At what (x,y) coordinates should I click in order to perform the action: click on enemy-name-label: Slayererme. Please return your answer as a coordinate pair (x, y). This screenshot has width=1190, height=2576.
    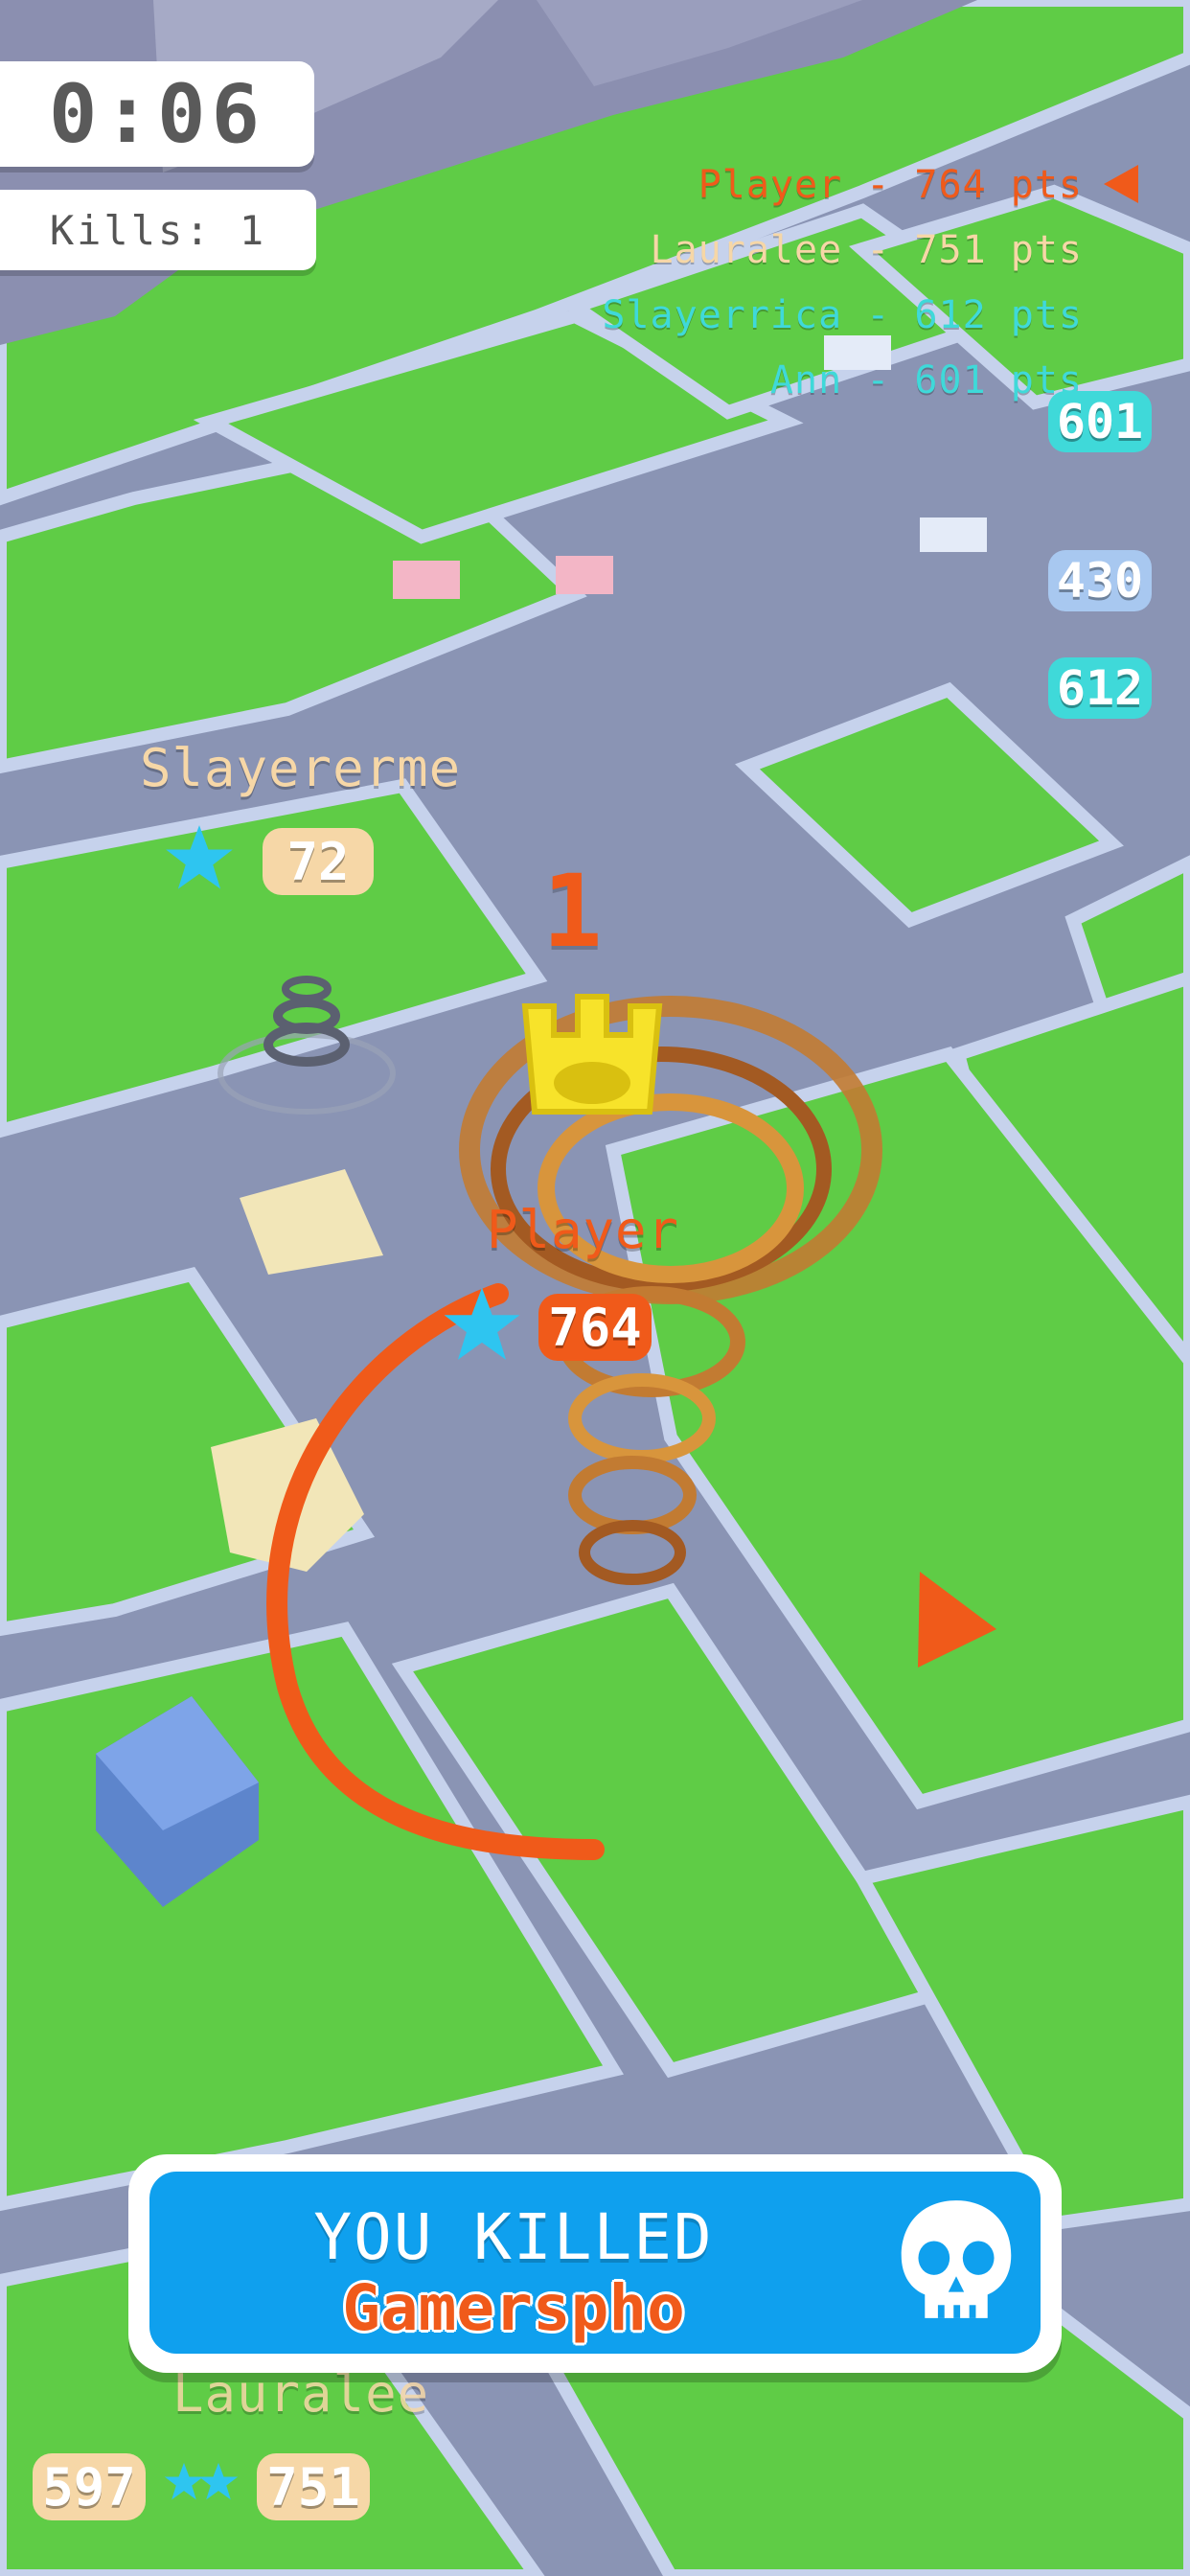
    Looking at the image, I should click on (301, 768).